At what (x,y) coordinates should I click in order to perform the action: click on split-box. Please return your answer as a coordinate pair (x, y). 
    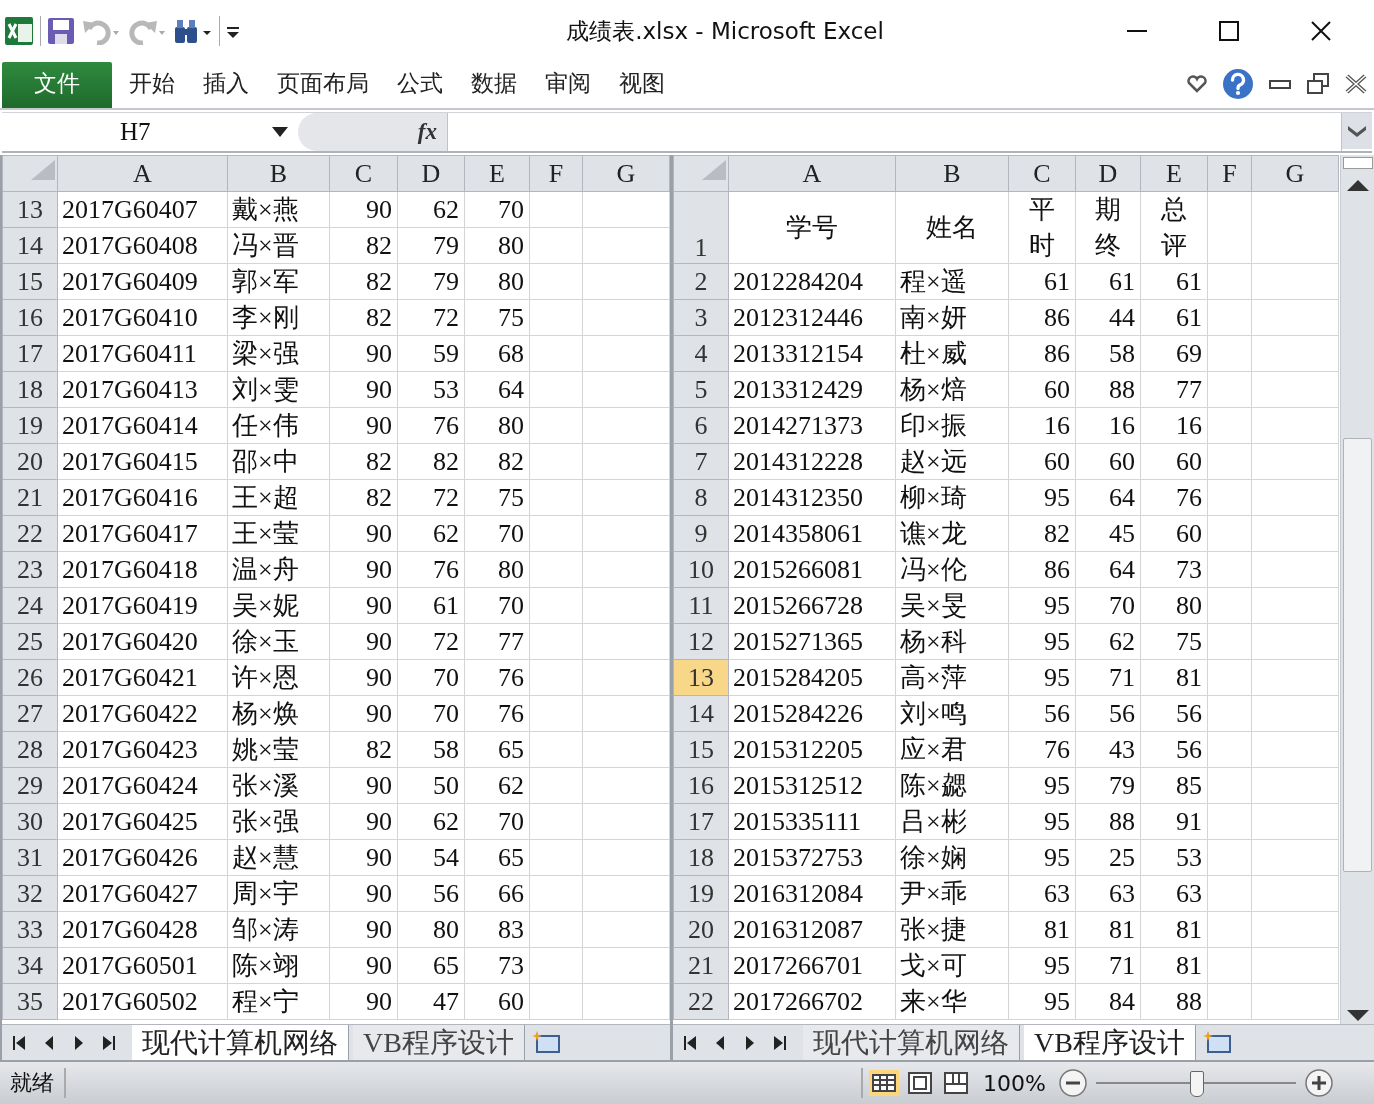
    Looking at the image, I should click on (1357, 163).